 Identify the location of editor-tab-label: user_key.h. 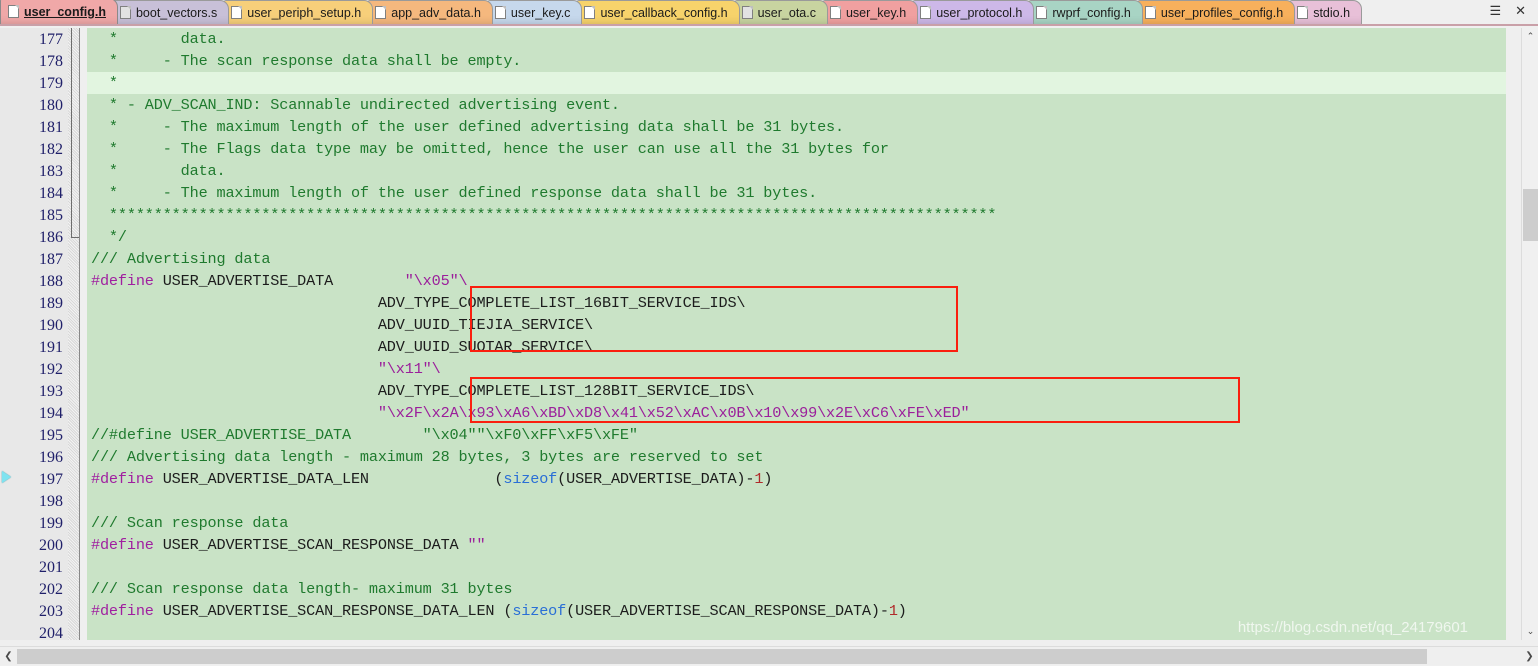
(876, 12).